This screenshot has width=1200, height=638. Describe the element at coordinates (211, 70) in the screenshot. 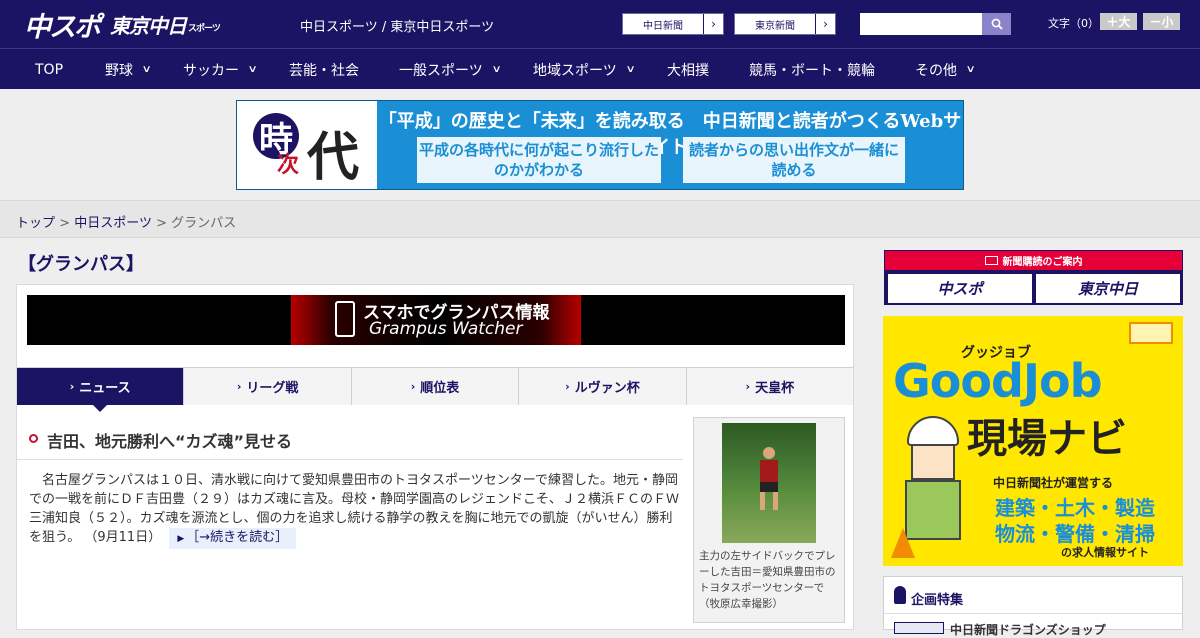

I see `nav-label: サッカー` at that location.